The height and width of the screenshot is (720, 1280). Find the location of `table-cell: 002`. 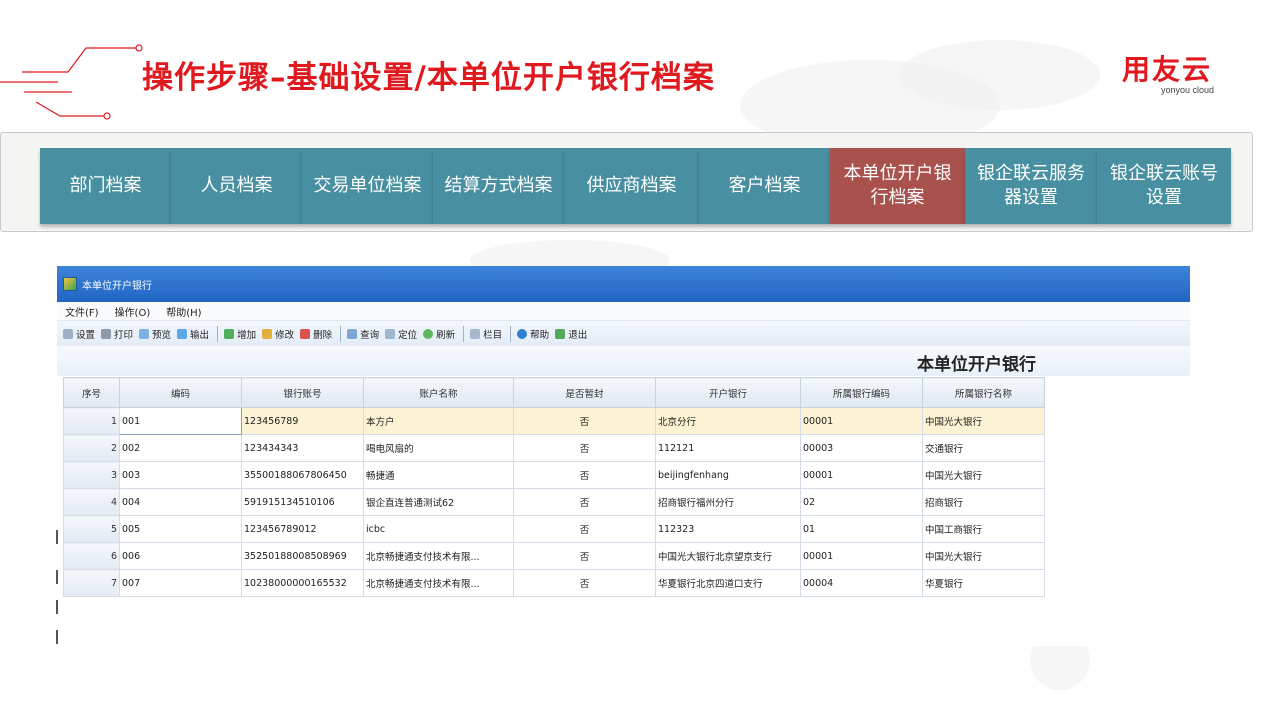

table-cell: 002 is located at coordinates (180, 448).